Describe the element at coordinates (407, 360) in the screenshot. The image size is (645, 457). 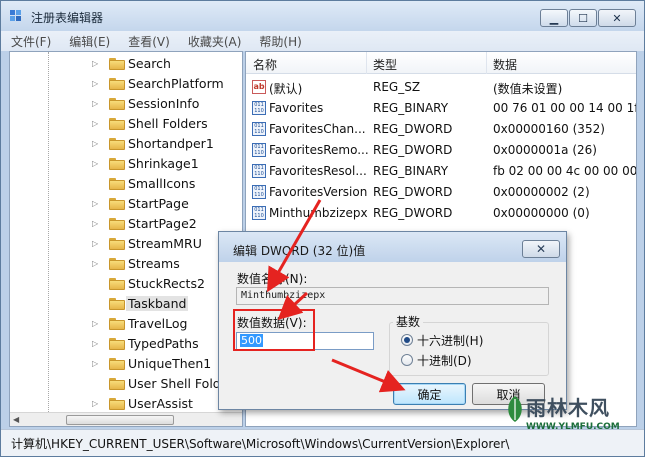
I see `radio-dec` at that location.